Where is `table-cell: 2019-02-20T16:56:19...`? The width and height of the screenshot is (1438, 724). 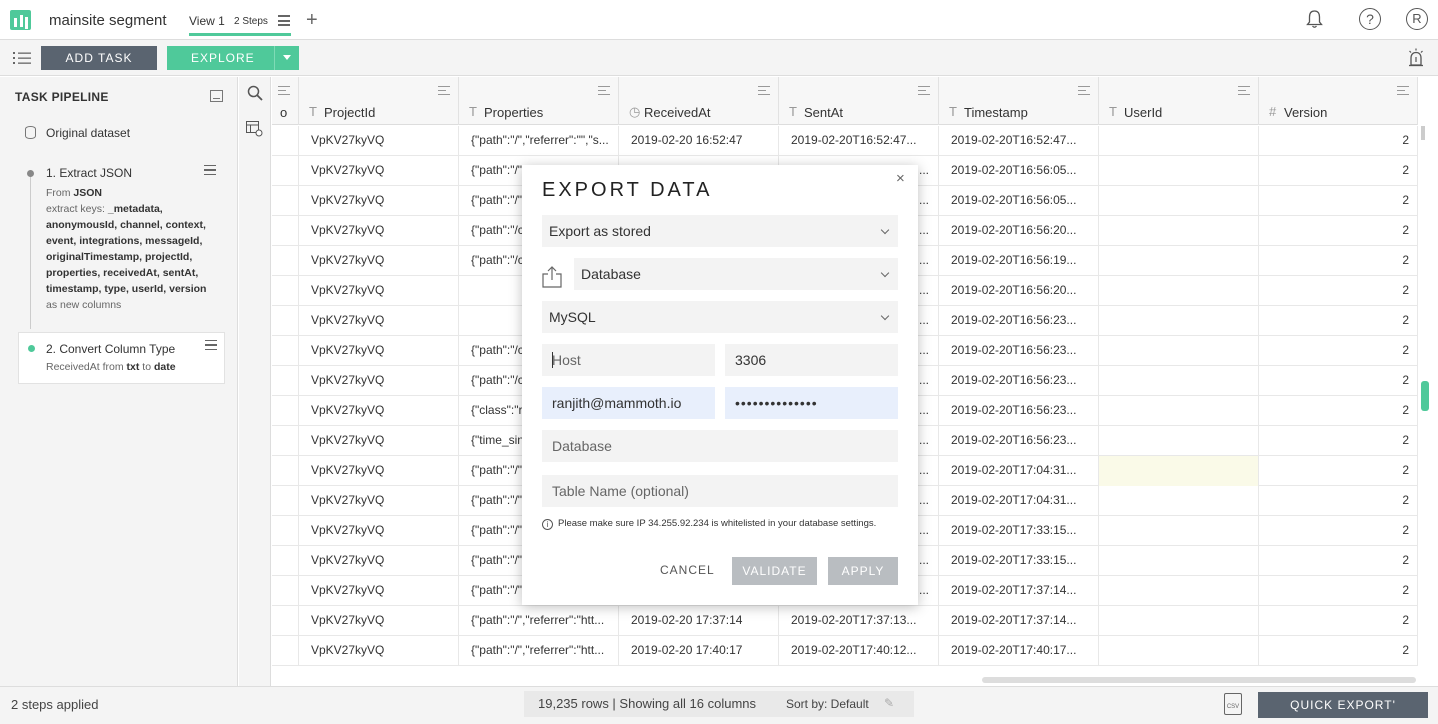
table-cell: 2019-02-20T16:56:19... is located at coordinates (1019, 261).